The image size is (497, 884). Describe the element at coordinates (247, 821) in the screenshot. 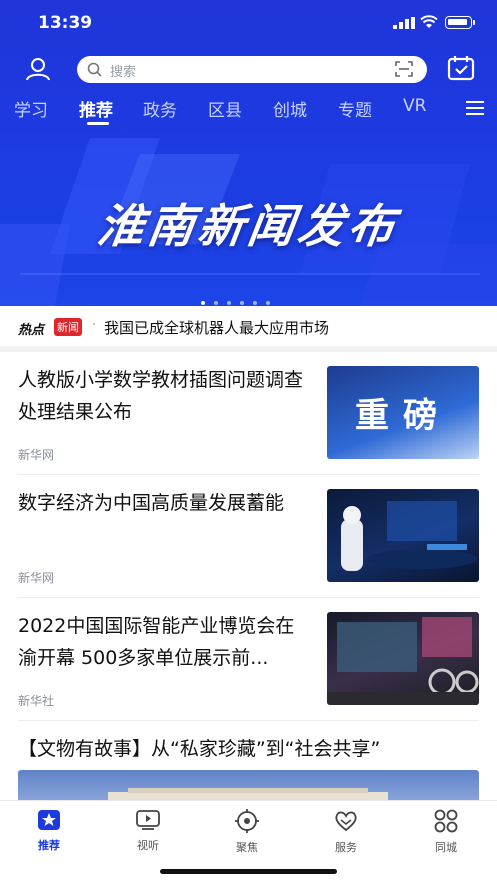

I see `target-icon` at that location.